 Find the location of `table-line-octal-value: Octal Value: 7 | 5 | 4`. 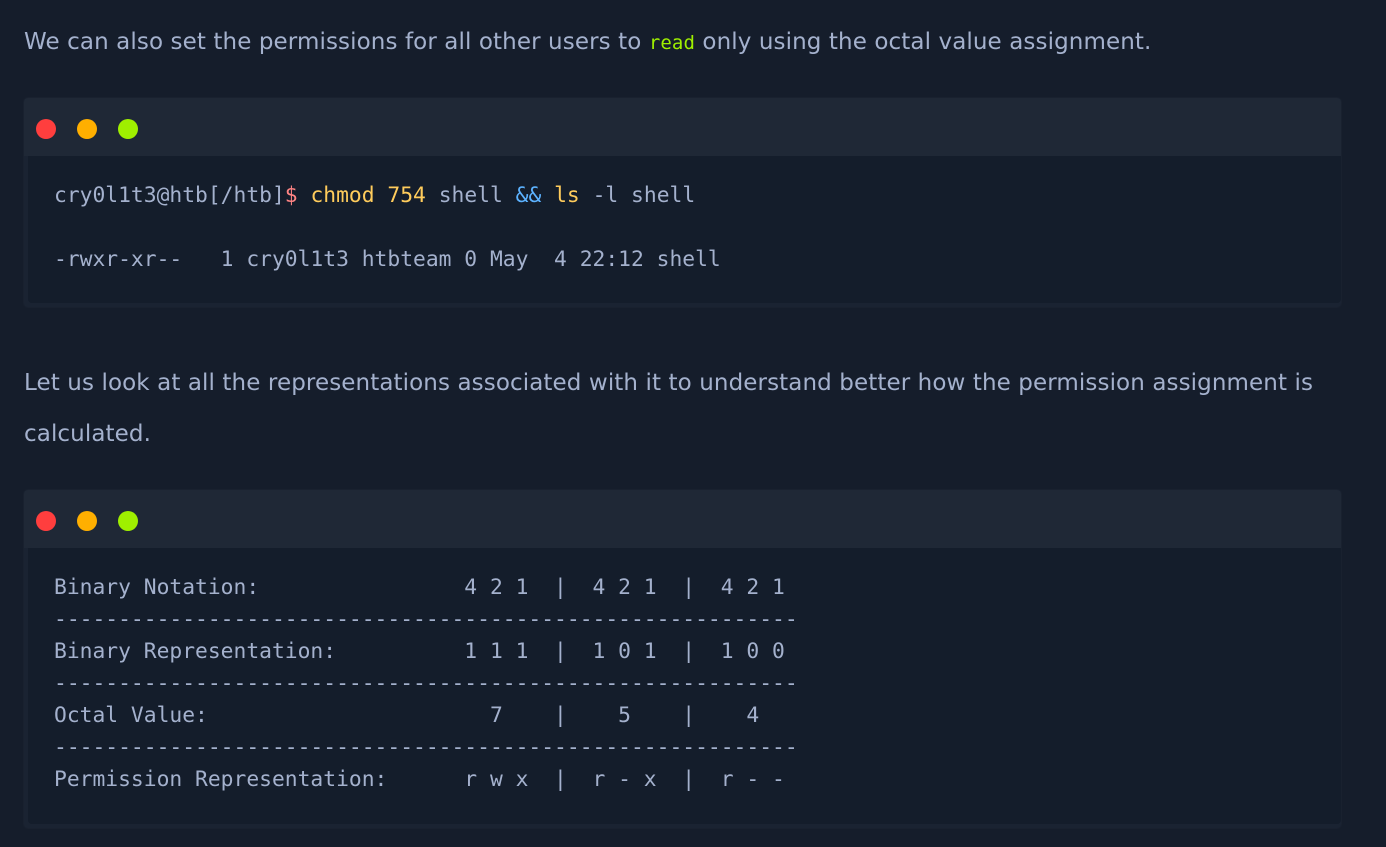

table-line-octal-value: Octal Value: 7 | 5 | 4 is located at coordinates (407, 715).